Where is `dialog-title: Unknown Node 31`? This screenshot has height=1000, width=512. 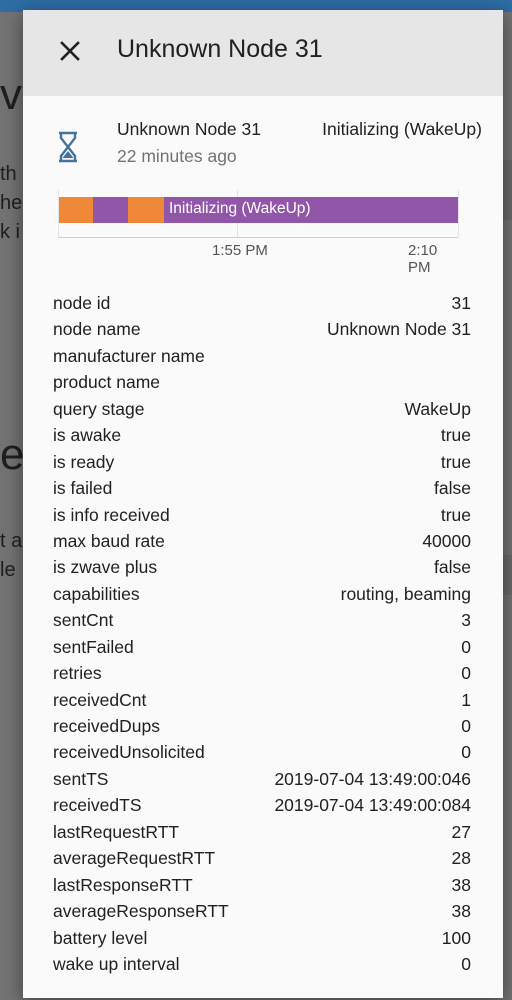
dialog-title: Unknown Node 31 is located at coordinates (220, 49).